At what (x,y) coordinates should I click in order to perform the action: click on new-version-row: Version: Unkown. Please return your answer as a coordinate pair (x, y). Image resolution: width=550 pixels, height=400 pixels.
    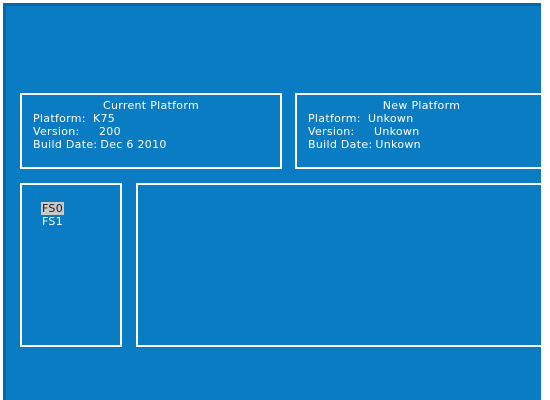
    Looking at the image, I should click on (421, 131).